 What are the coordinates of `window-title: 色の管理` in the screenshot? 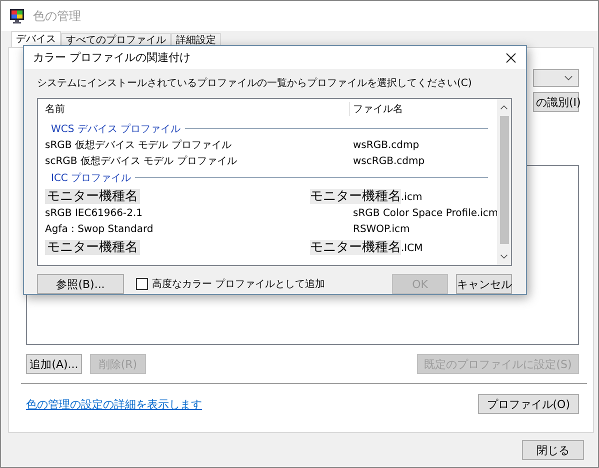 It's located at (57, 16).